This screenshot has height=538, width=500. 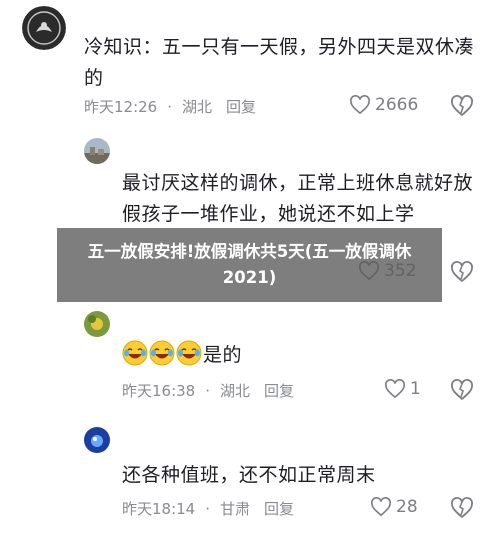 What do you see at coordinates (159, 509) in the screenshot?
I see `comment-time: 昨天18:14` at bounding box center [159, 509].